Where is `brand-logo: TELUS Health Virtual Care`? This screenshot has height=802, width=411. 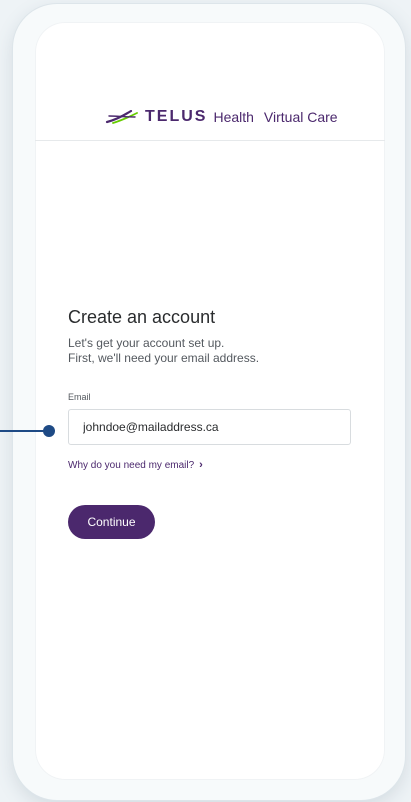 brand-logo: TELUS Health Virtual Care is located at coordinates (221, 117).